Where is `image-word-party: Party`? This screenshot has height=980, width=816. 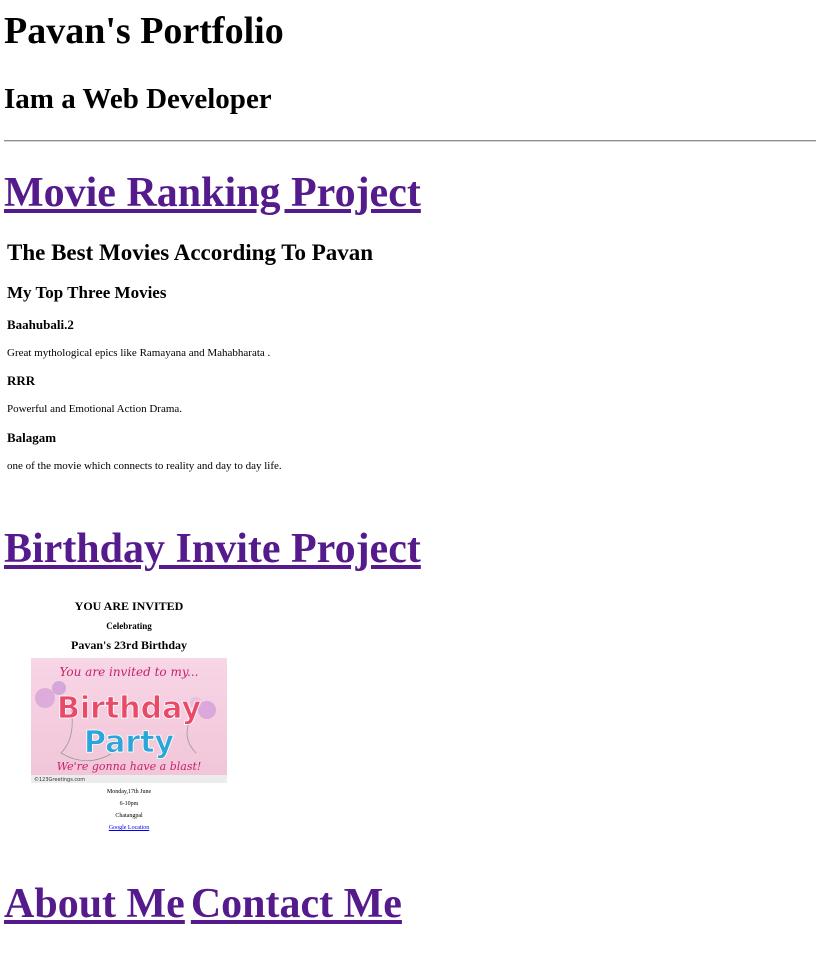
image-word-party: Party is located at coordinates (129, 742).